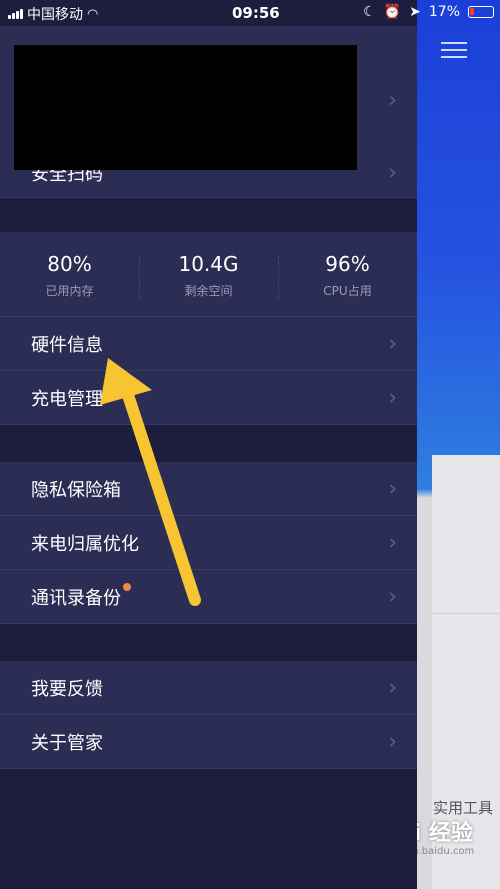 The image size is (500, 889). Describe the element at coordinates (208, 264) in the screenshot. I see `stat-value: 10.4G` at that location.